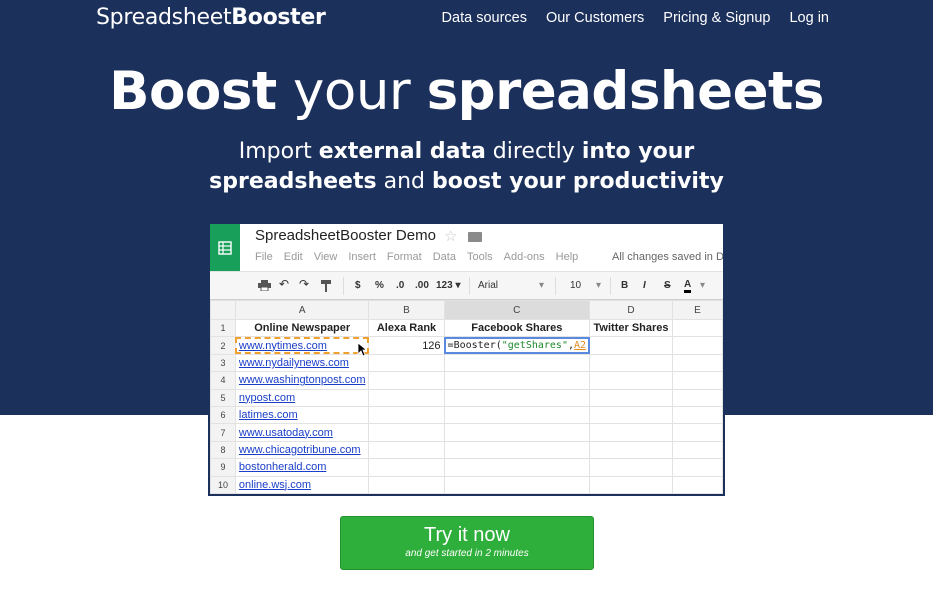  What do you see at coordinates (517, 345) in the screenshot?
I see `formula-cell: =Booster("getShares",A2` at bounding box center [517, 345].